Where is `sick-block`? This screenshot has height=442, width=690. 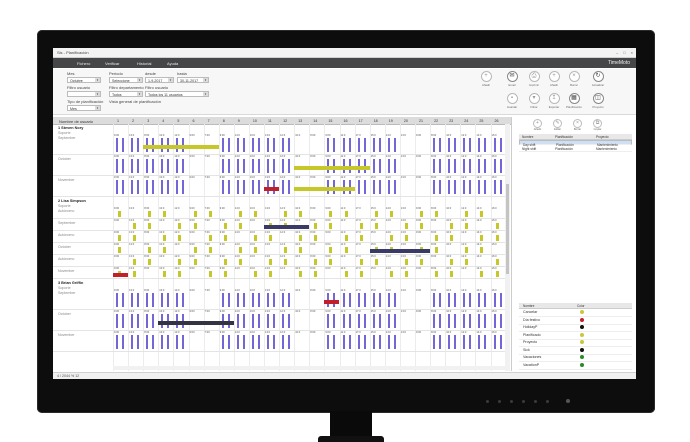 sick-block is located at coordinates (196, 322).